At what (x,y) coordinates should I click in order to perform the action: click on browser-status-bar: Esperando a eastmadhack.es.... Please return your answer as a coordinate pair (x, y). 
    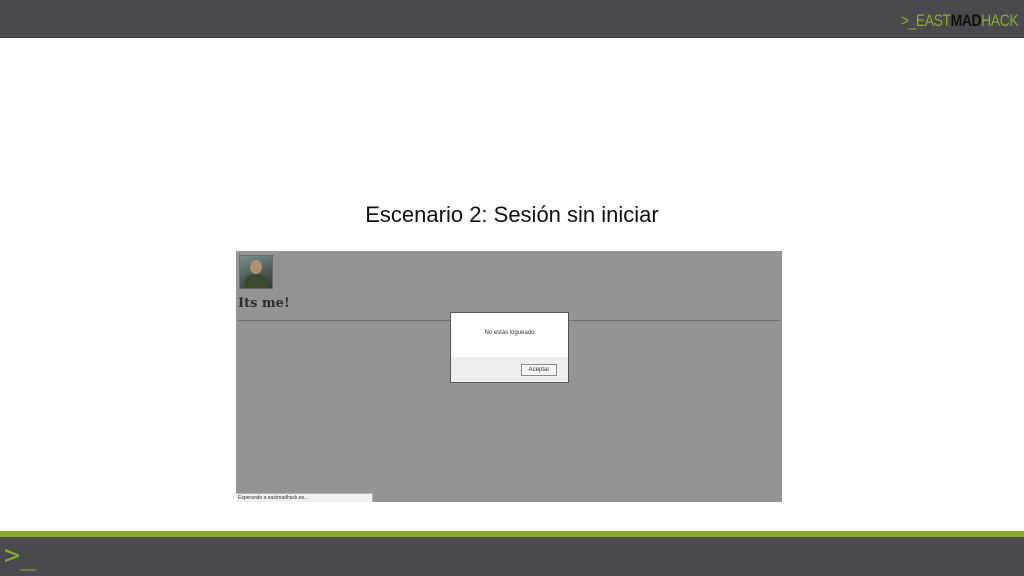
    Looking at the image, I should click on (304, 497).